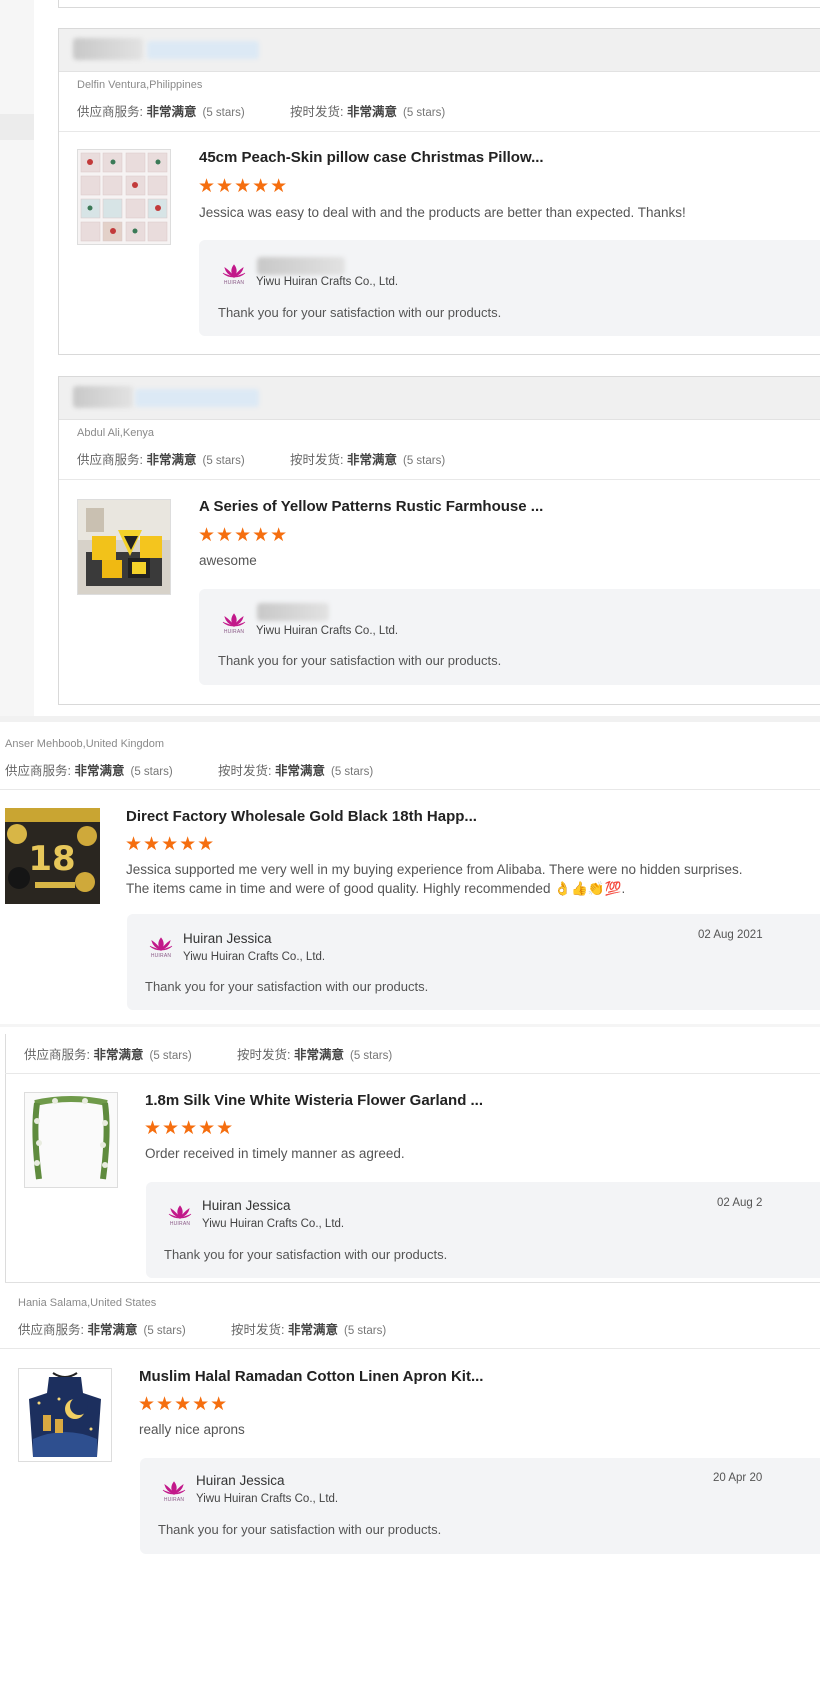 Image resolution: width=820 pixels, height=1688 pixels. Describe the element at coordinates (17, 358) in the screenshot. I see `left-gutter` at that location.